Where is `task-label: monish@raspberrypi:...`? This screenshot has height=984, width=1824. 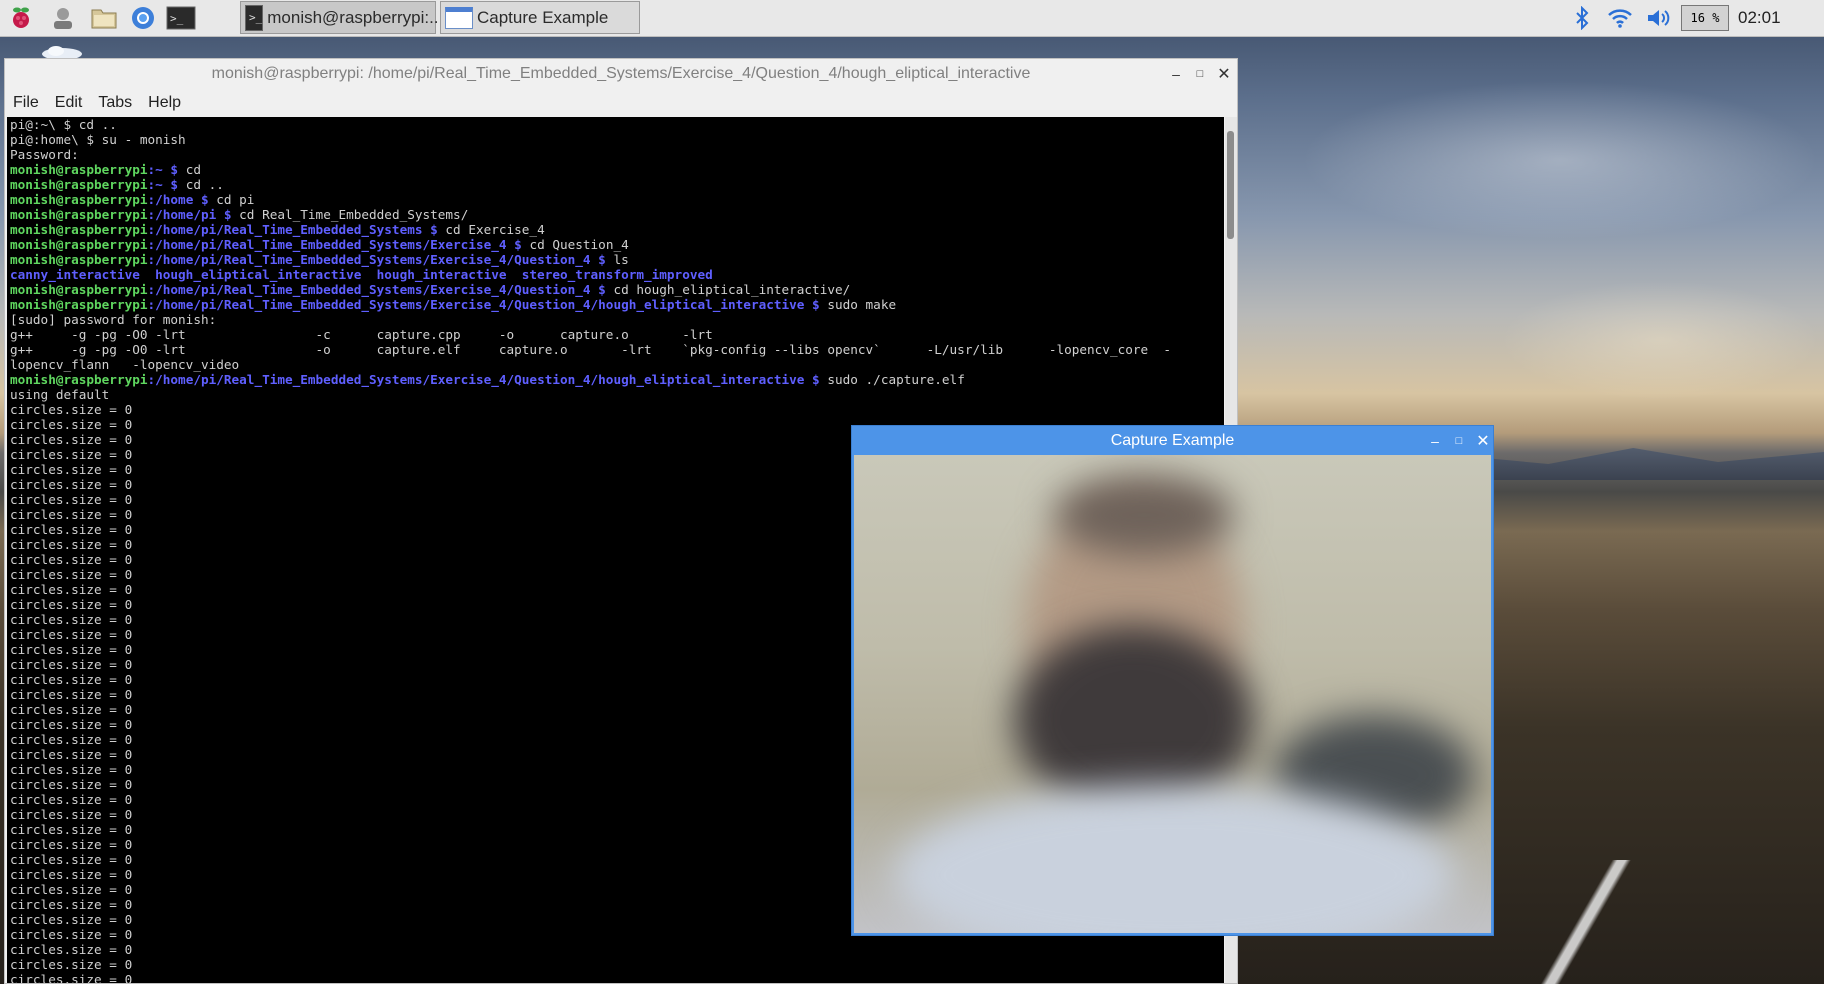
task-label: monish@raspberrypi:... is located at coordinates (355, 17).